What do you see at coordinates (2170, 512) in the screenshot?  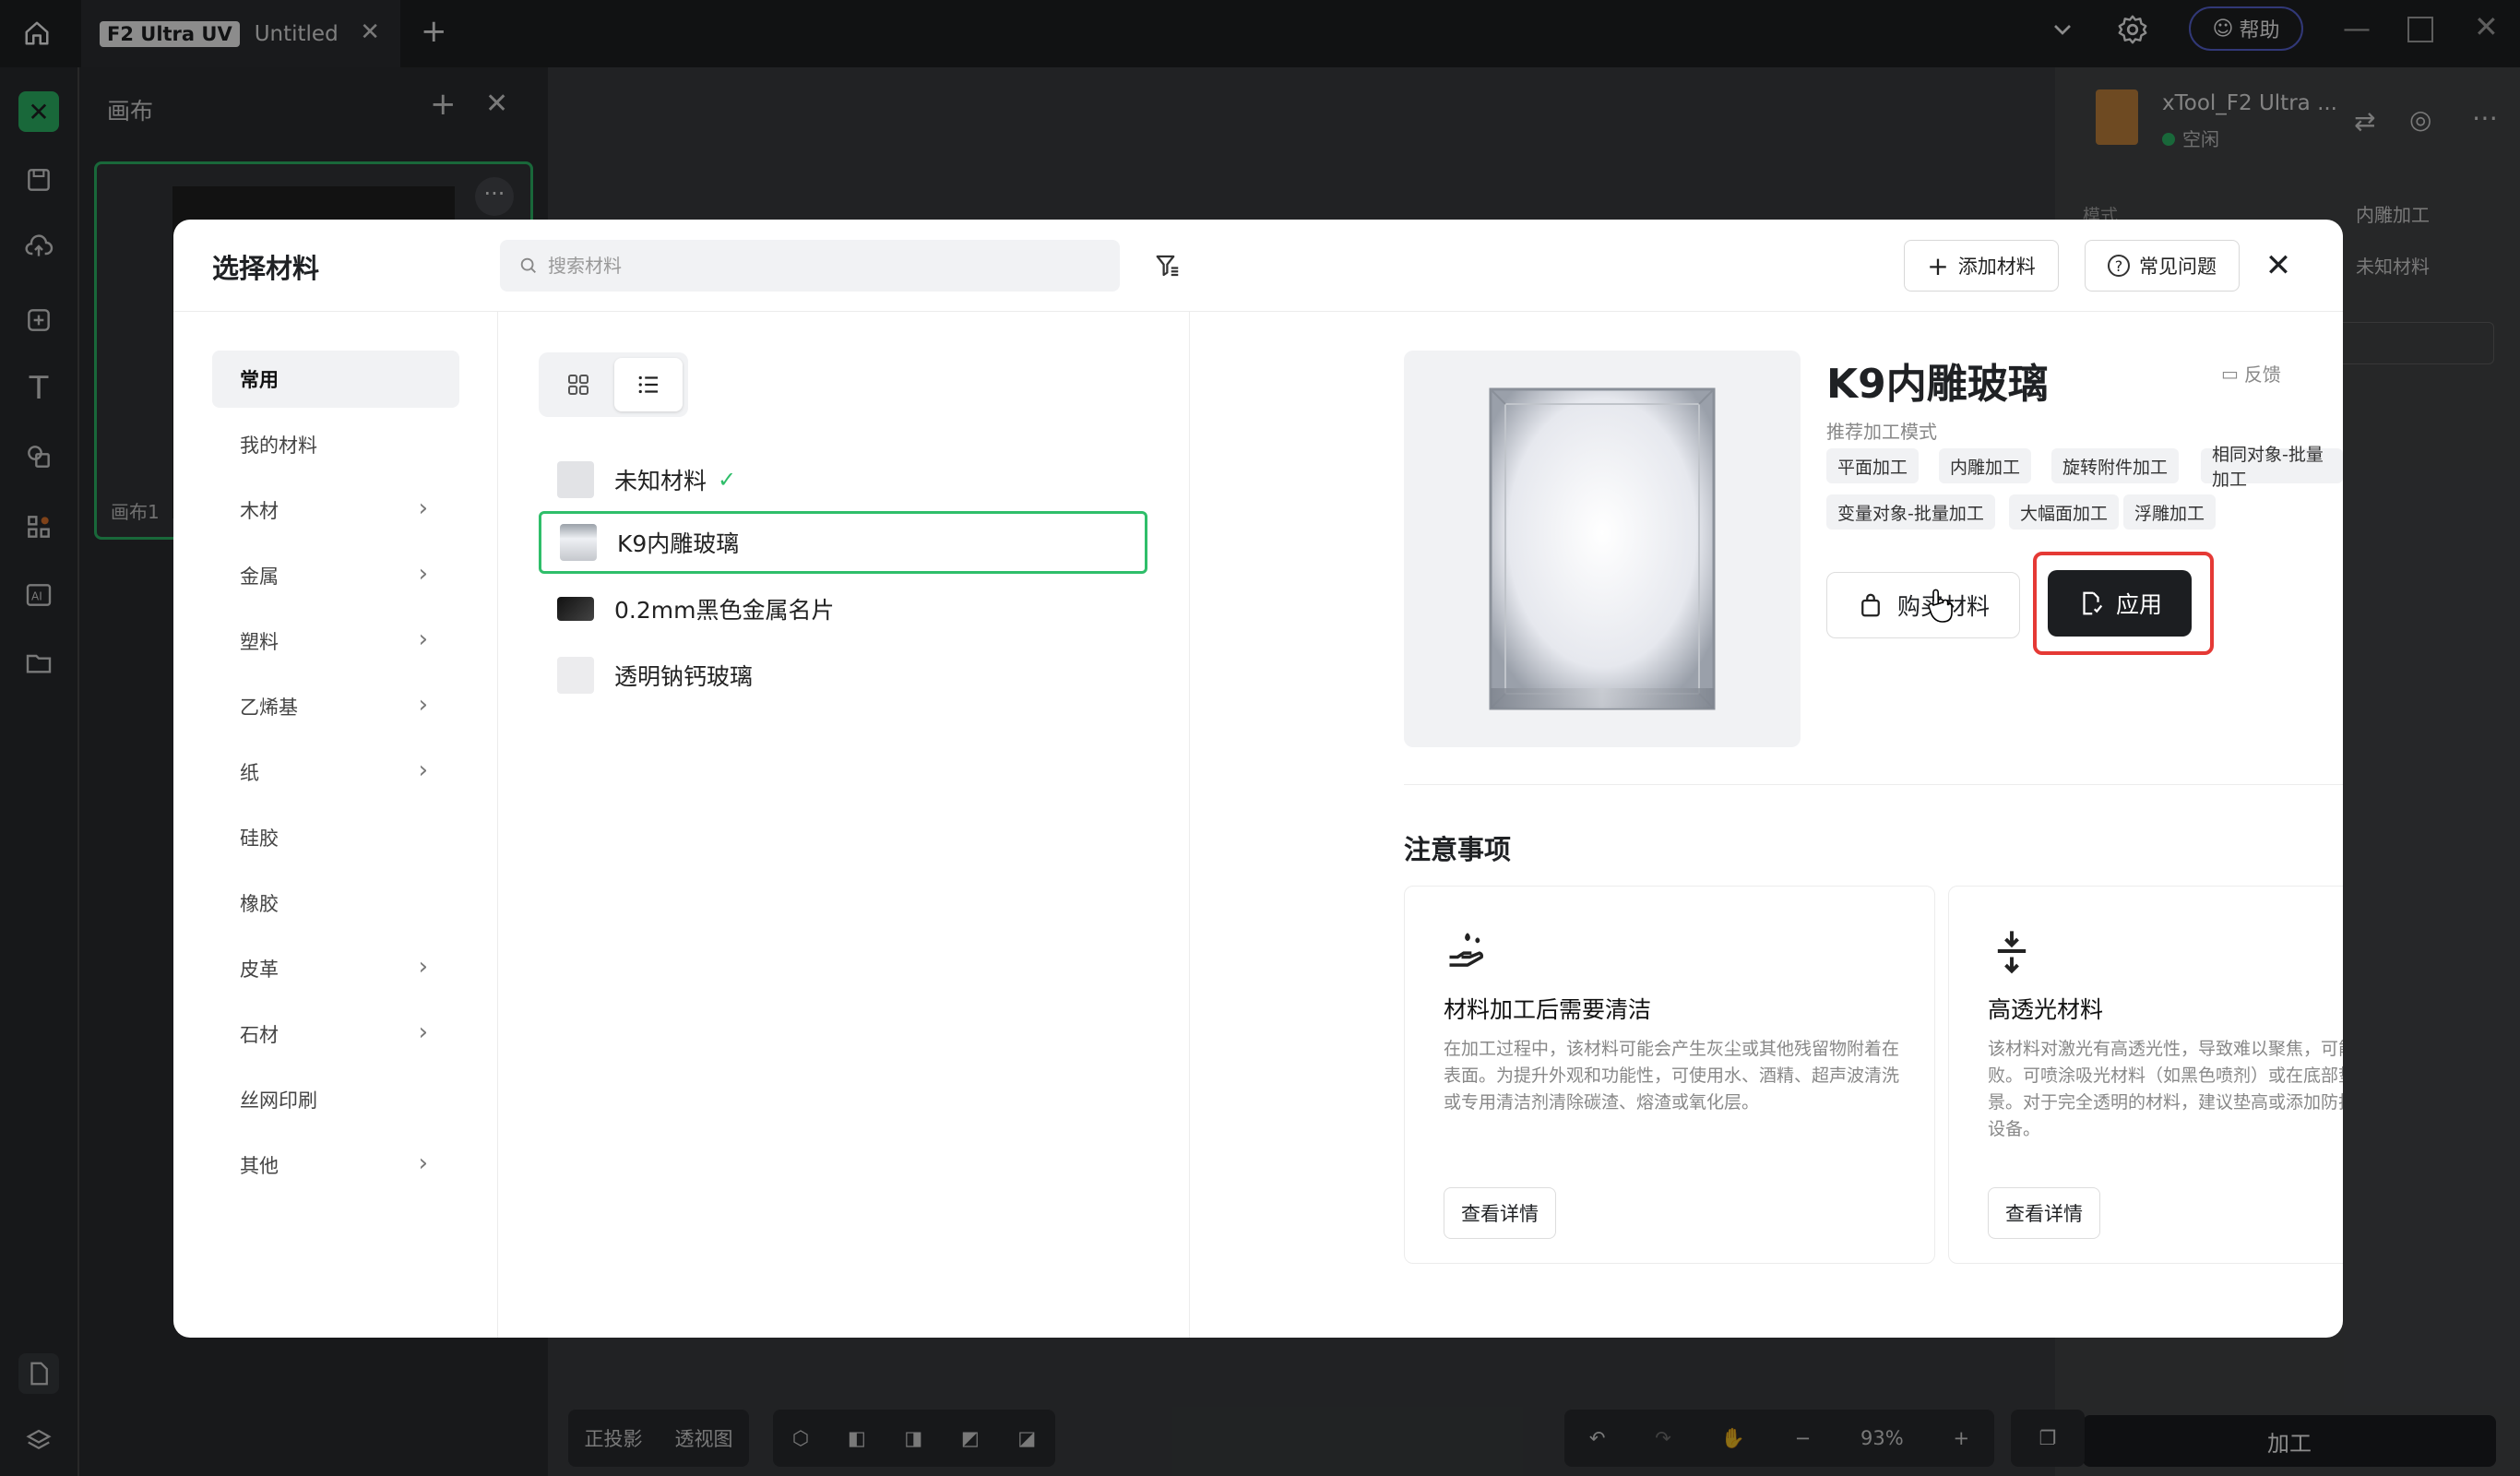 I see `mode-tag: 浮雕加工` at bounding box center [2170, 512].